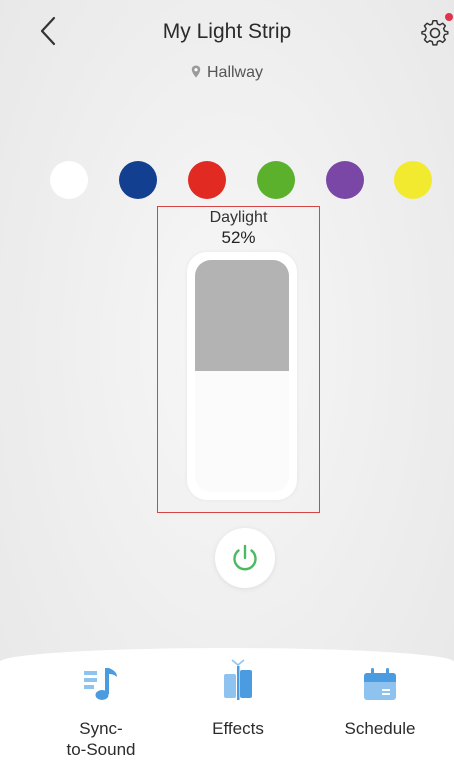 The height and width of the screenshot is (766, 454). What do you see at coordinates (138, 180) in the screenshot?
I see `color-swatch-blue` at bounding box center [138, 180].